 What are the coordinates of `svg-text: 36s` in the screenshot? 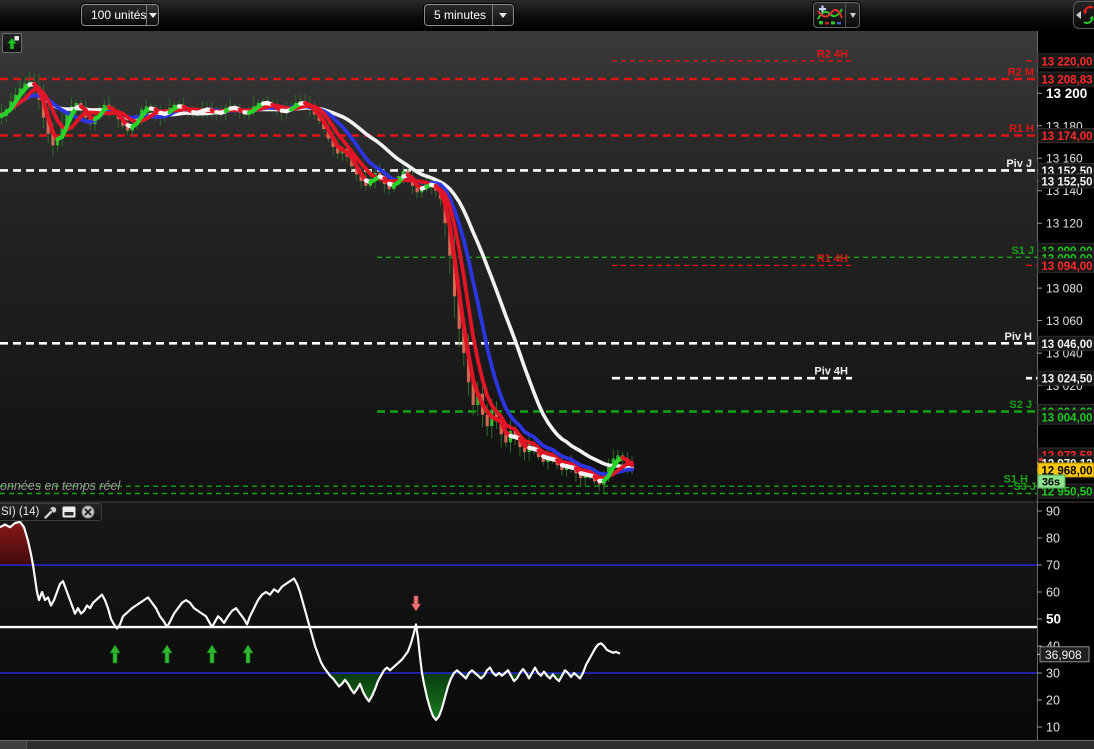 It's located at (1051, 483).